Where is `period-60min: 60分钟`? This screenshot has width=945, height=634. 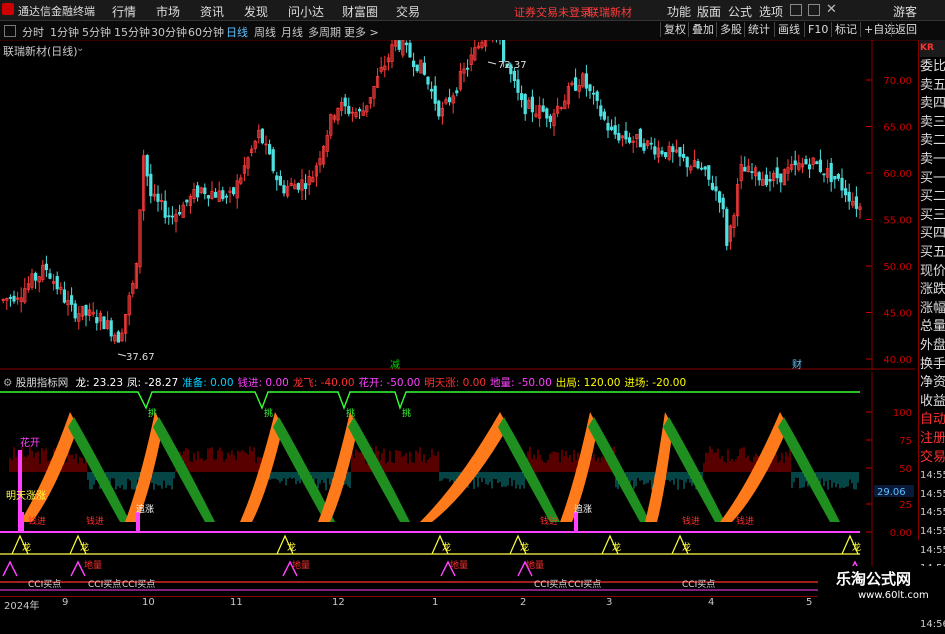 period-60min: 60分钟 is located at coordinates (206, 32).